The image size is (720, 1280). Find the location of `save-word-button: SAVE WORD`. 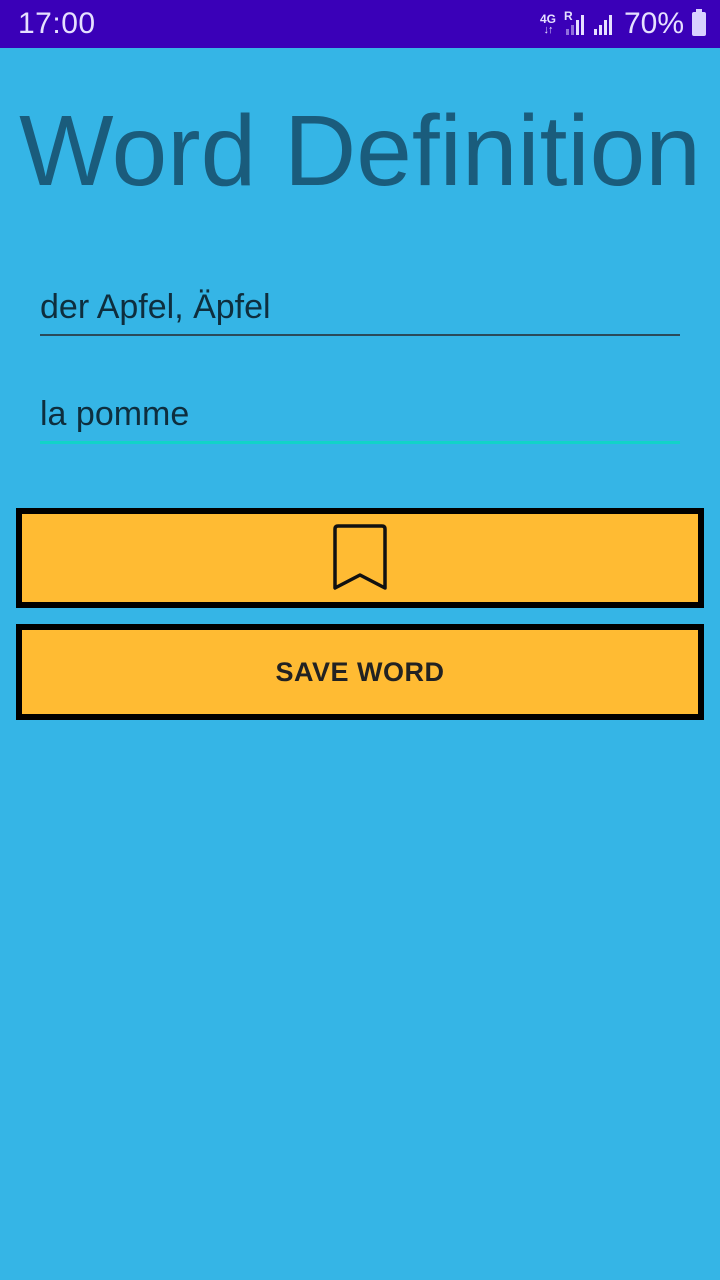

save-word-button: SAVE WORD is located at coordinates (360, 672).